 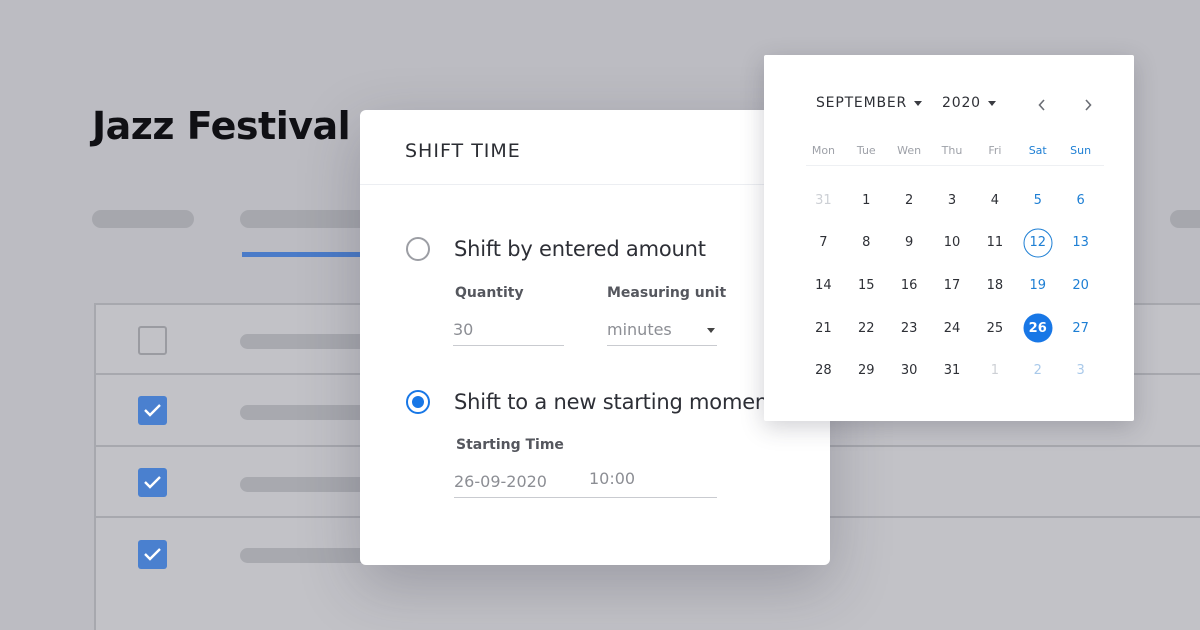 I want to click on starting-time-label: Starting Time, so click(x=510, y=445).